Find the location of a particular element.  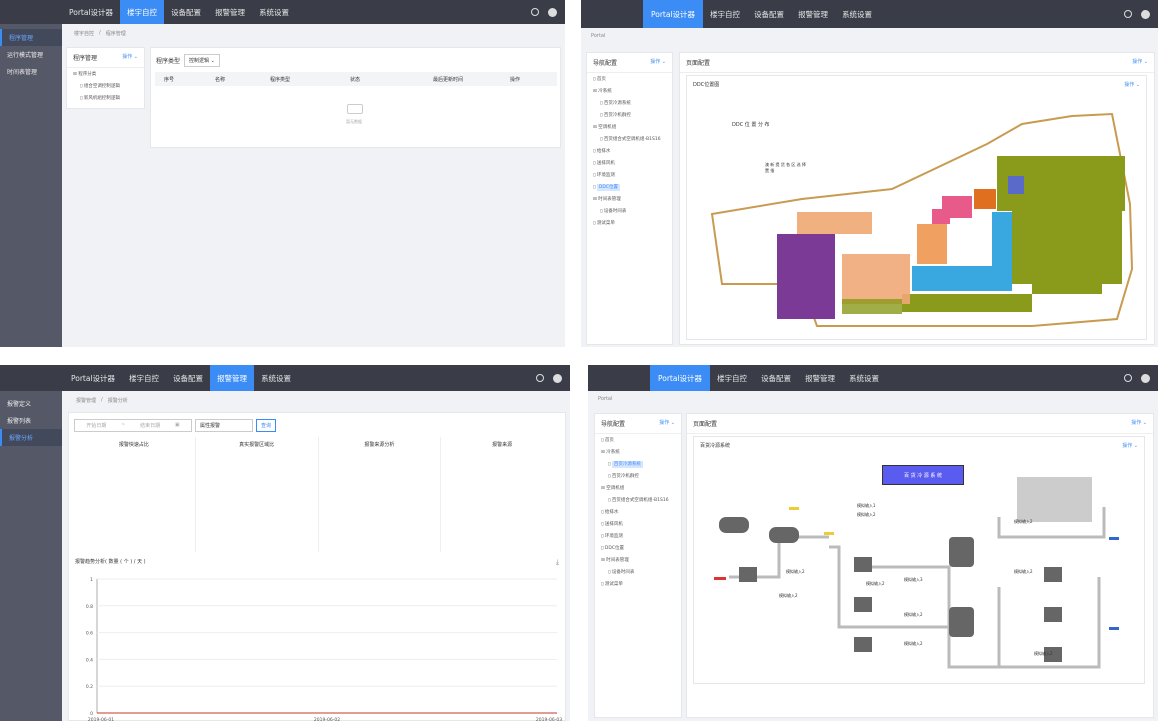

query-button: 查询 is located at coordinates (266, 425).